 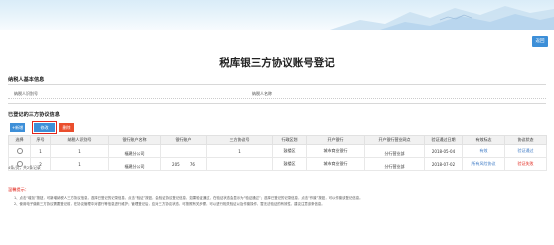 I want to click on tips-title: 温馨提示：, so click(x=18, y=189).